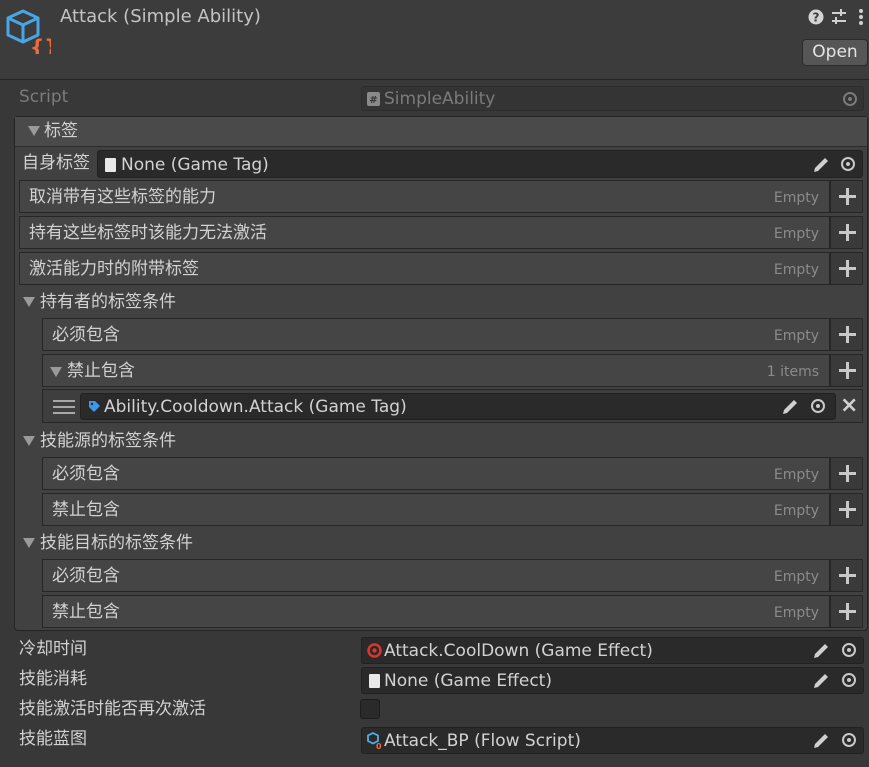 This screenshot has height=767, width=869. I want to click on cost-value: None (Game Effect), so click(468, 681).